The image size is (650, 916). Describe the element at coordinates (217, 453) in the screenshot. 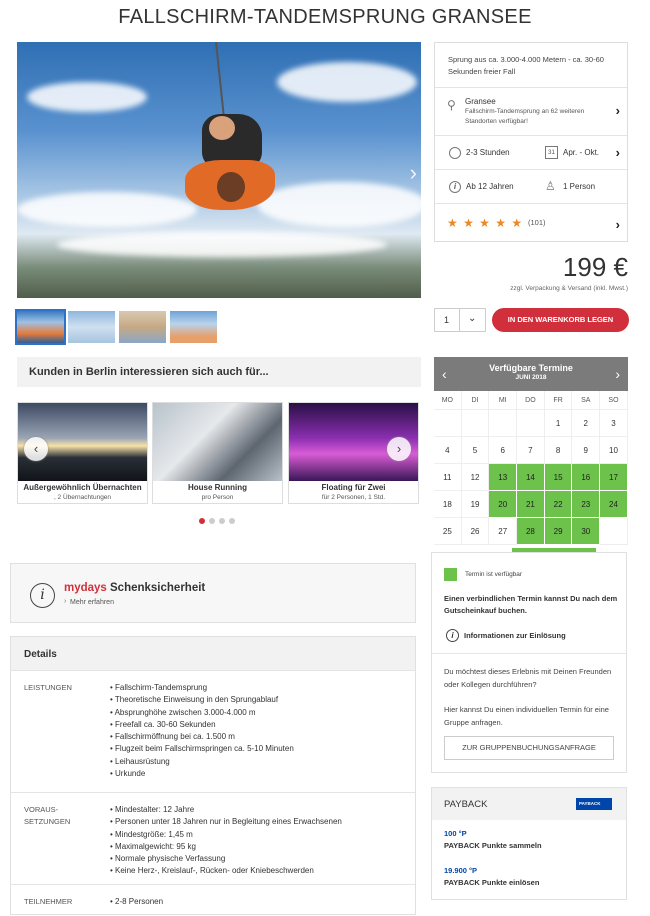

I see `recommendation-card: House Running pro Person` at that location.